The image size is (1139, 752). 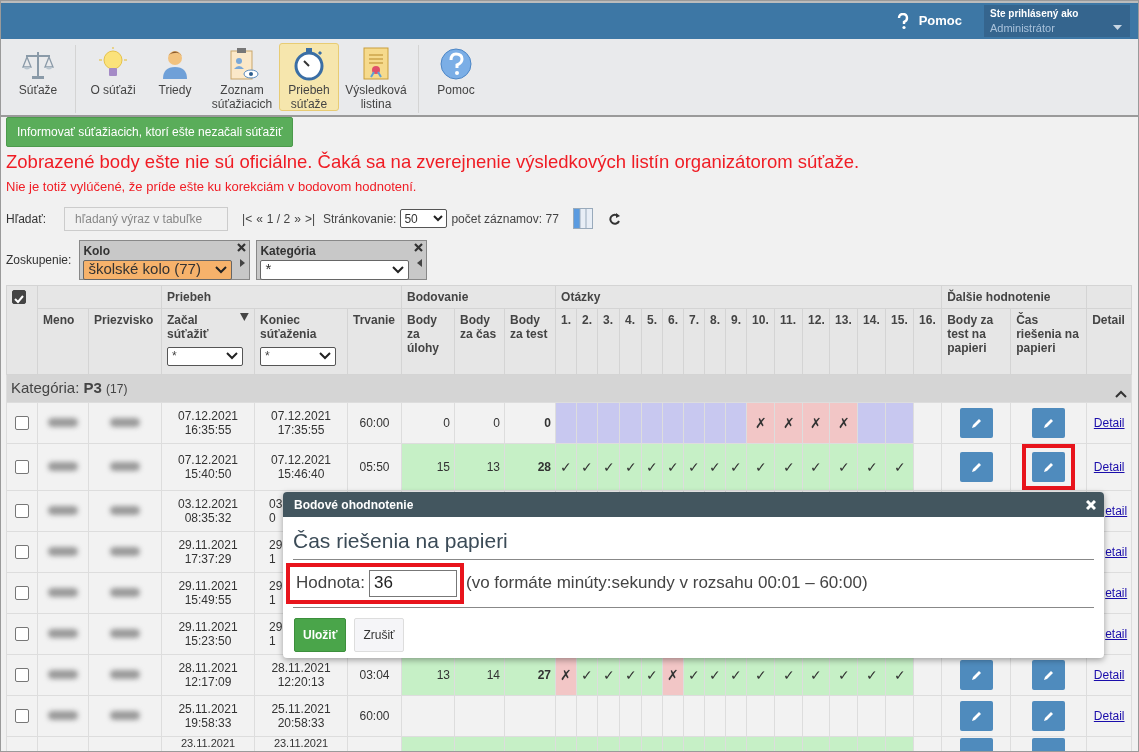 What do you see at coordinates (816, 422) in the screenshot?
I see `cross-mark: ✗` at bounding box center [816, 422].